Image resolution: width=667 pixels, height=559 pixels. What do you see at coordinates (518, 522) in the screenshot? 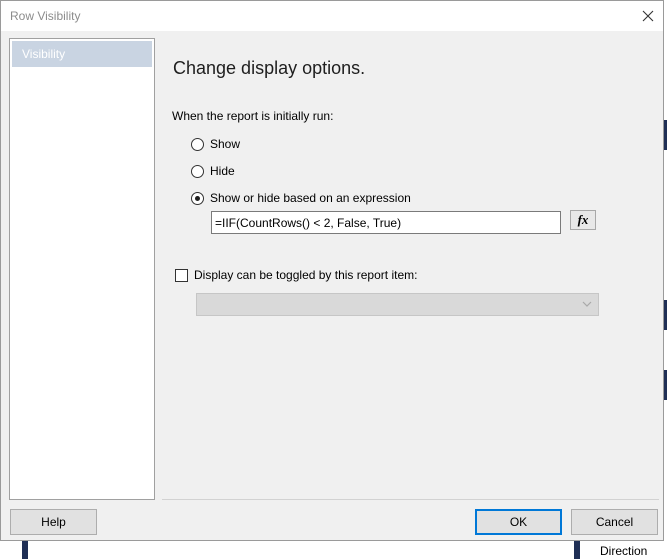
I see `ok-button: OK` at bounding box center [518, 522].